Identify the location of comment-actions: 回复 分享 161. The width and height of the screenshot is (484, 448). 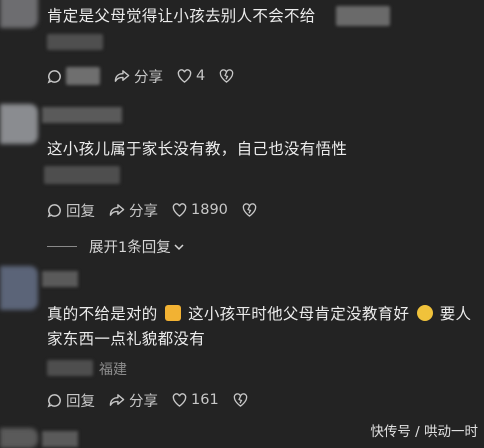
(156, 400).